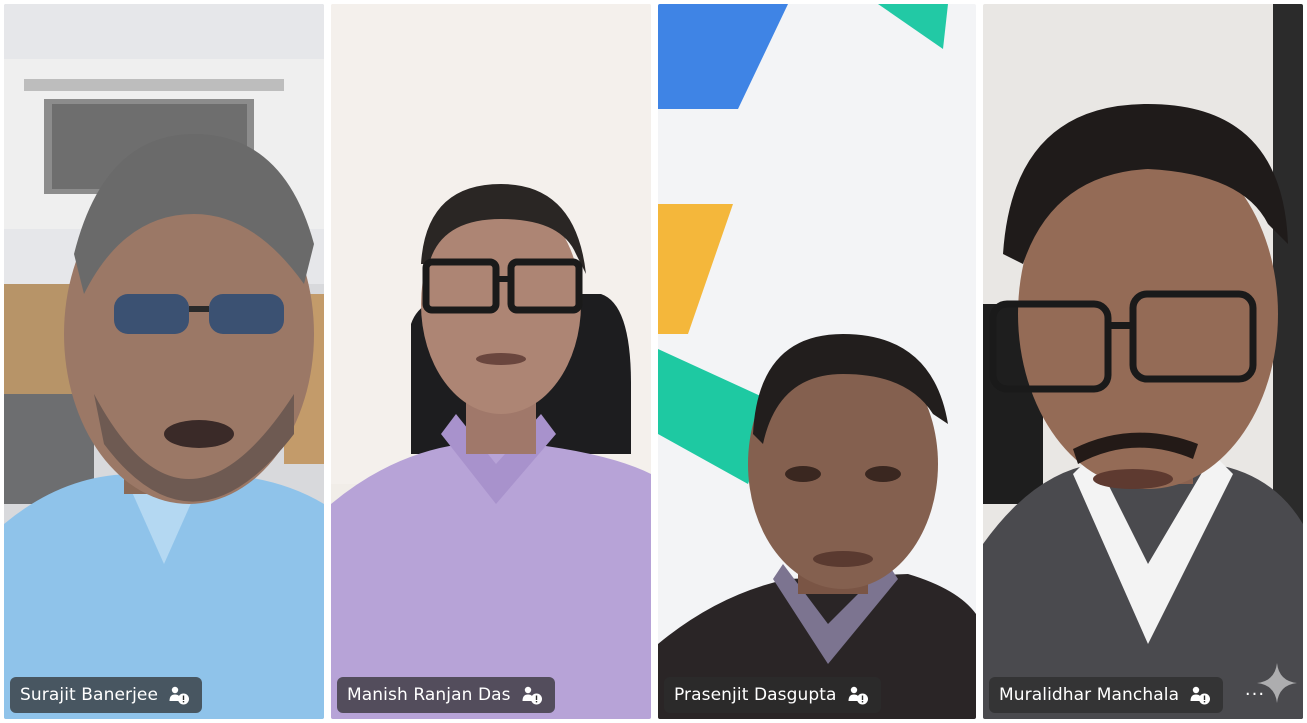  I want to click on participant-name: Manish Ranjan Das, so click(429, 695).